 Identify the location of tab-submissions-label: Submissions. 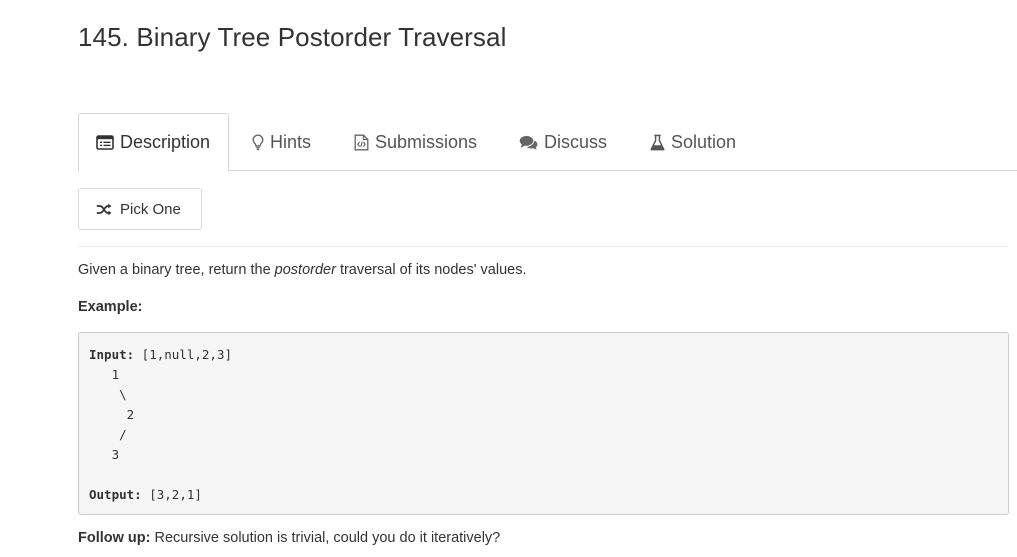
(426, 141).